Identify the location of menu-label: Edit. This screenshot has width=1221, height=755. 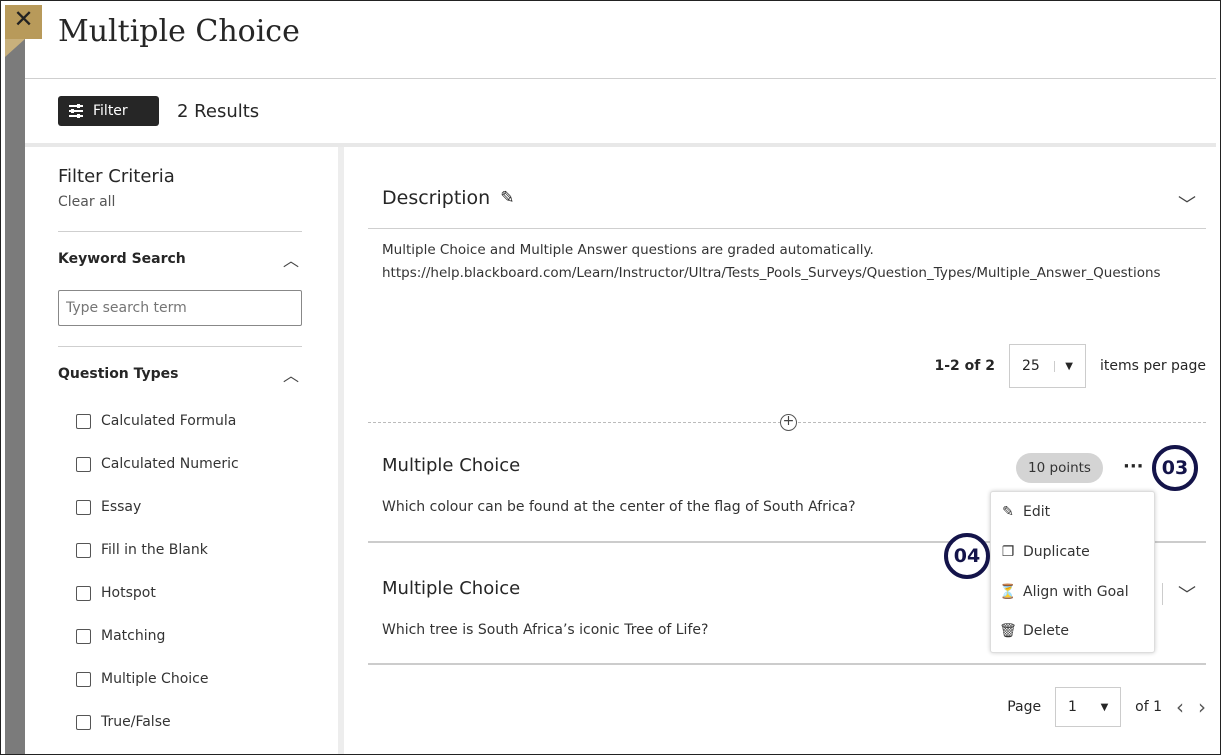
(1037, 512).